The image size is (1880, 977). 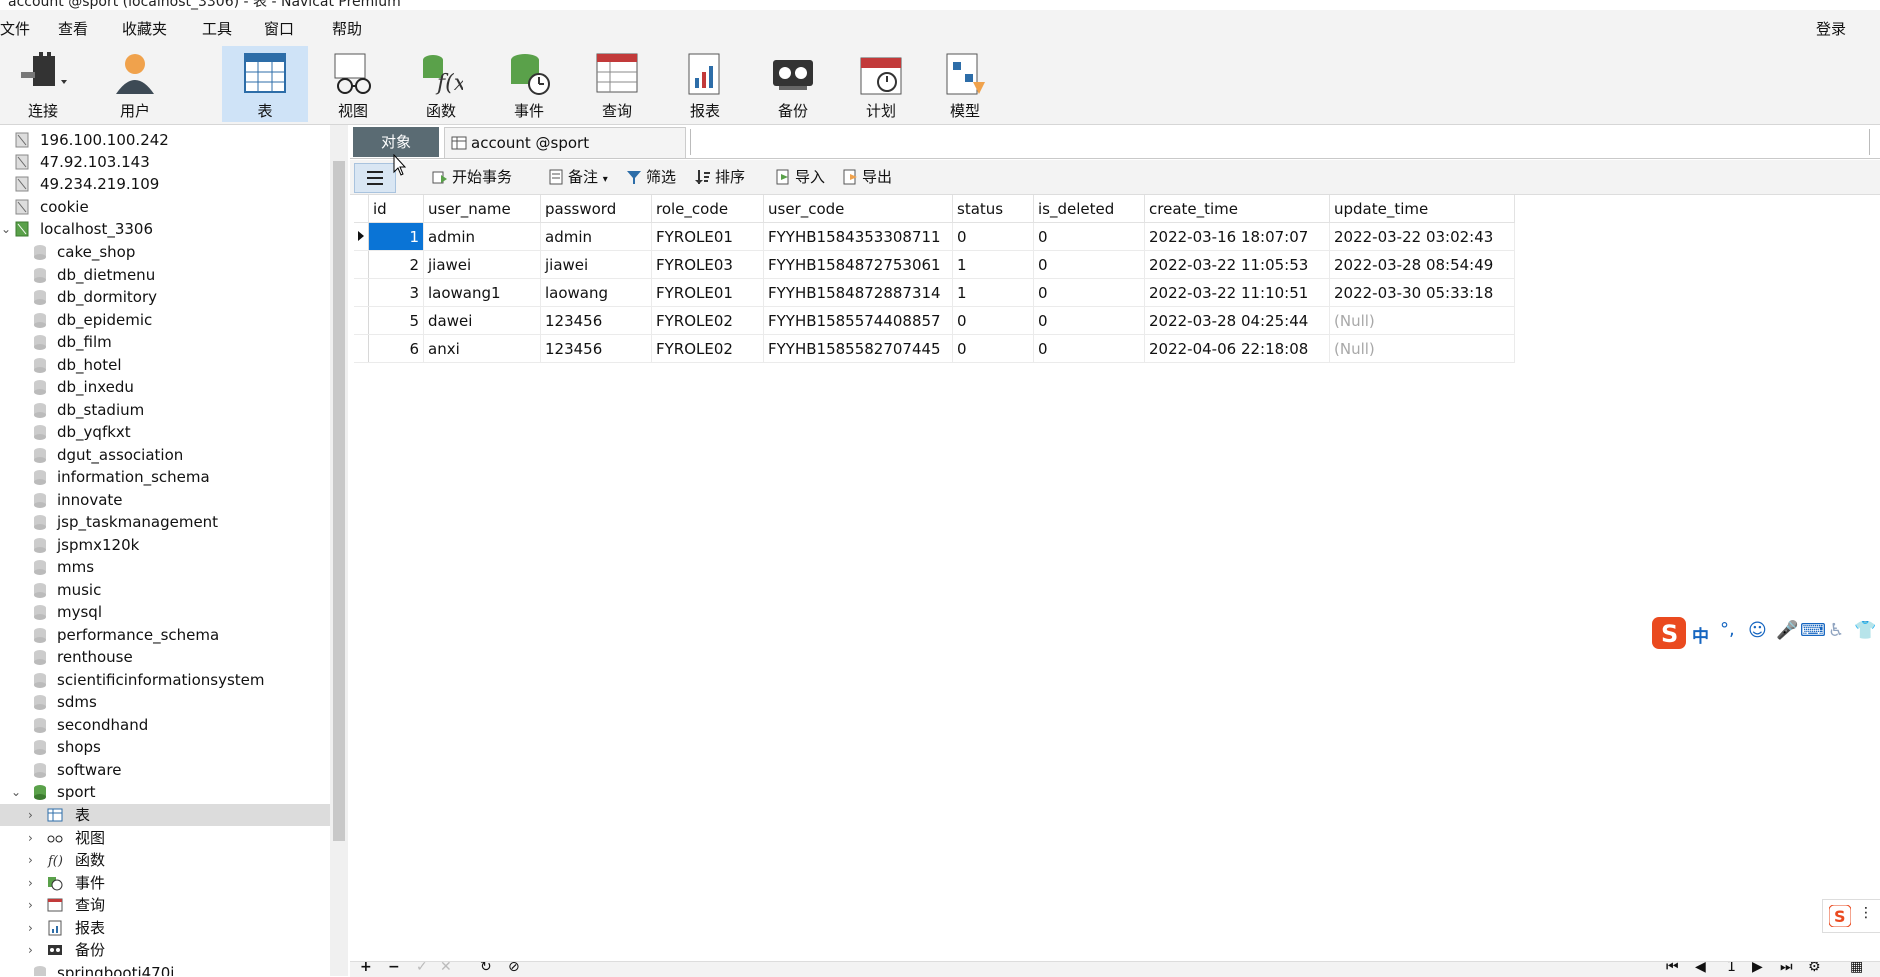 What do you see at coordinates (993, 292) in the screenshot?
I see `cell-status: 1` at bounding box center [993, 292].